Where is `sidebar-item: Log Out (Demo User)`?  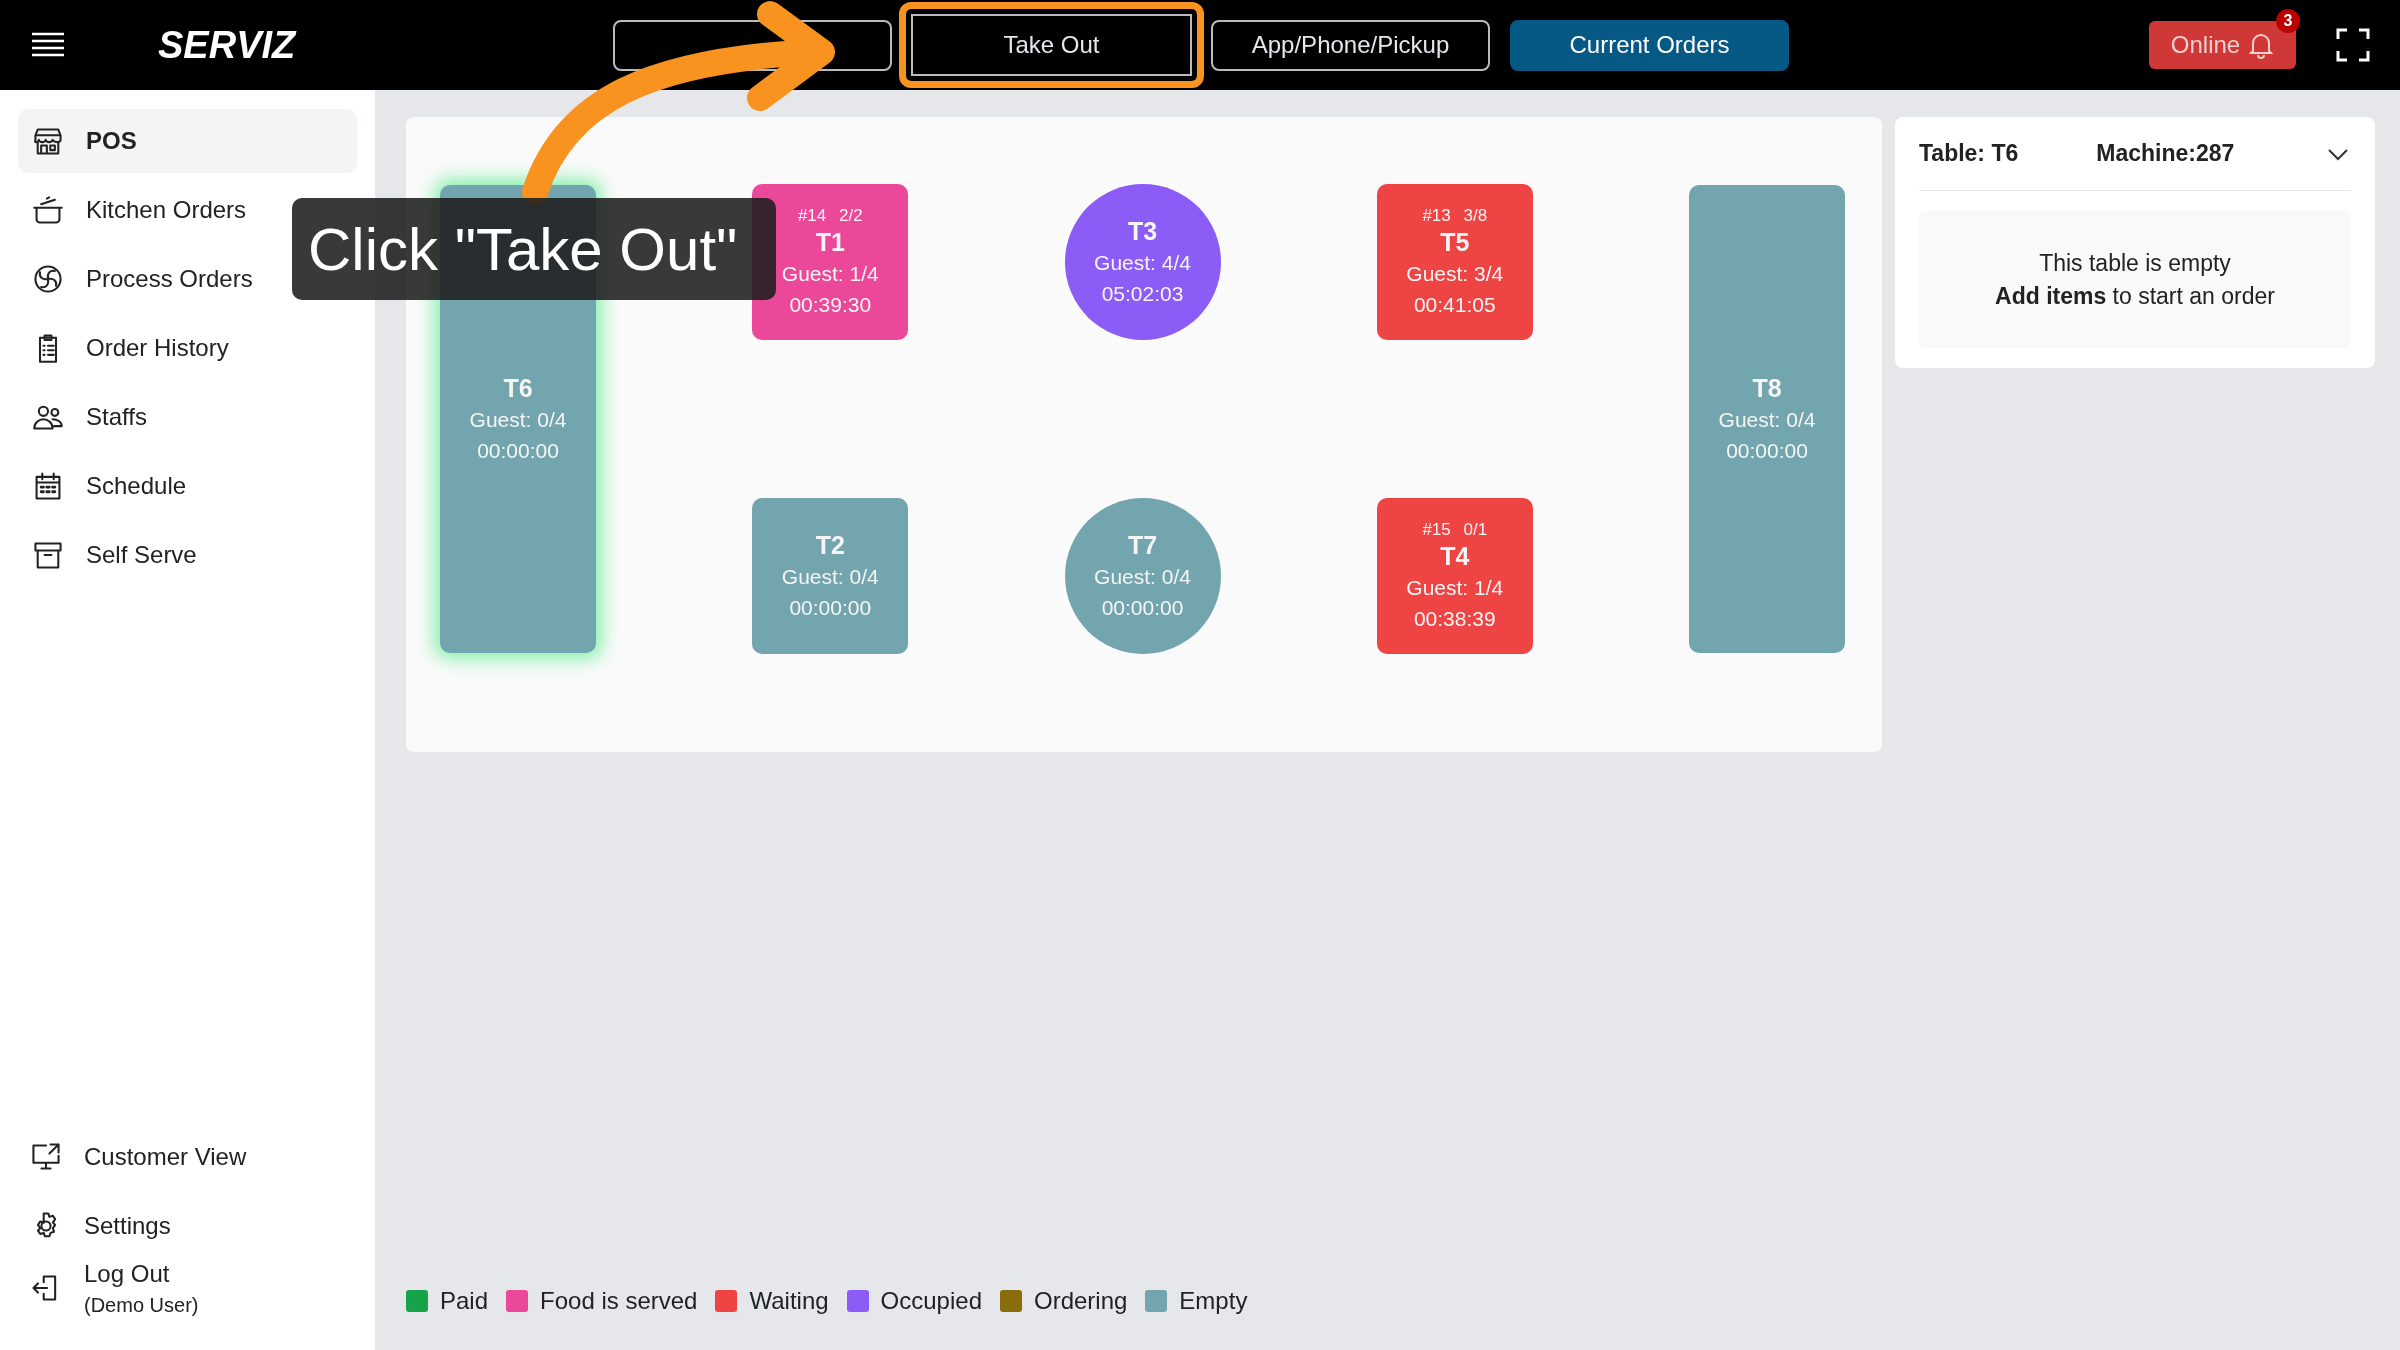 sidebar-item: Log Out (Demo User) is located at coordinates (187, 1305).